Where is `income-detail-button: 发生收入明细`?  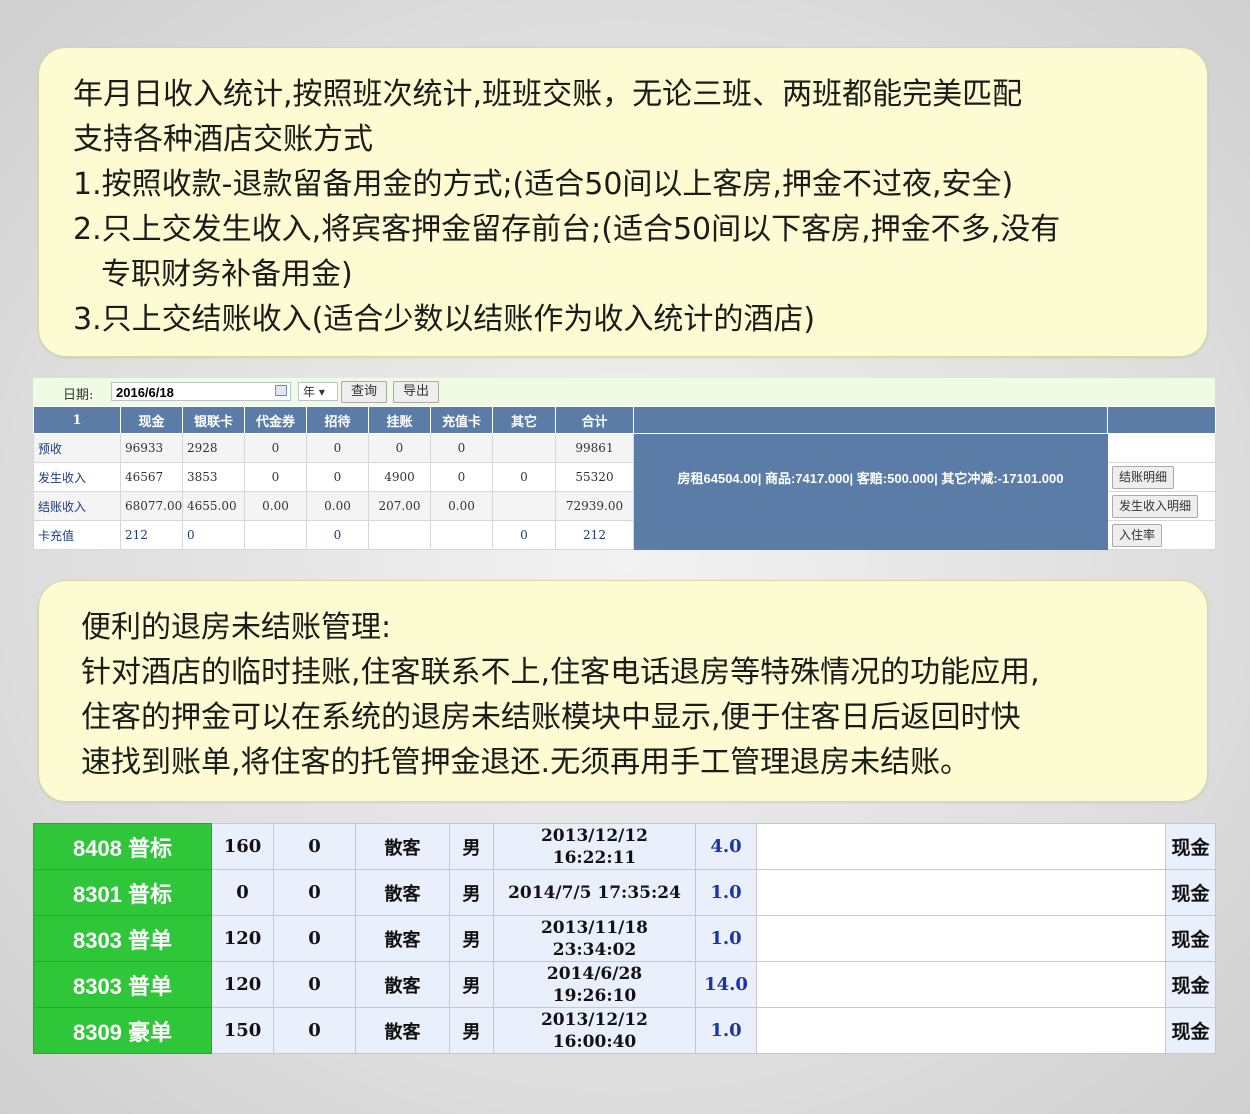 income-detail-button: 发生收入明细 is located at coordinates (1155, 506).